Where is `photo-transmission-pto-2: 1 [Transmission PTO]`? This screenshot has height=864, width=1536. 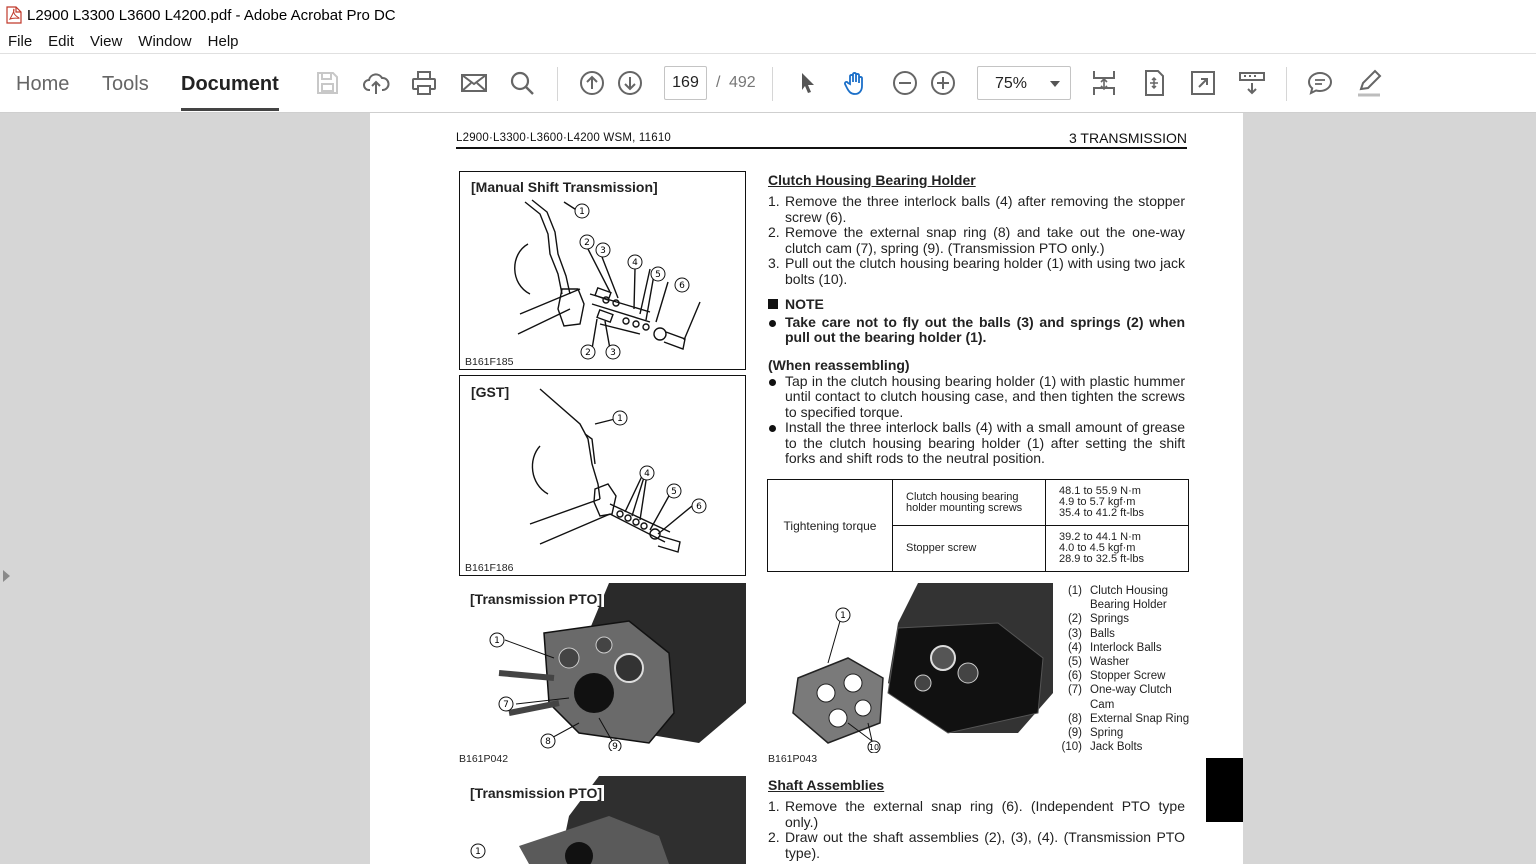
photo-transmission-pto-2: 1 [Transmission PTO] is located at coordinates (602, 820).